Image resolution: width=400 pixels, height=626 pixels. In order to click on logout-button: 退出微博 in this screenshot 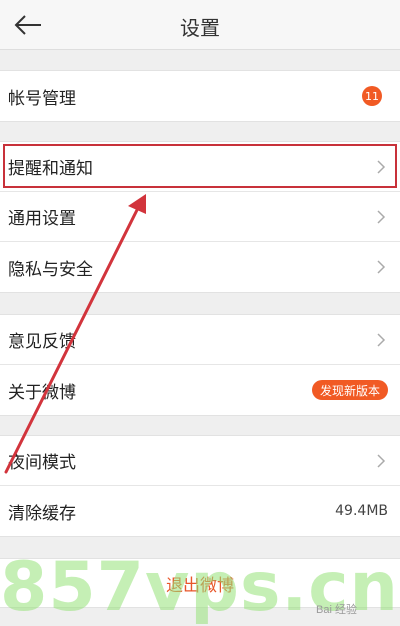, I will do `click(200, 583)`.